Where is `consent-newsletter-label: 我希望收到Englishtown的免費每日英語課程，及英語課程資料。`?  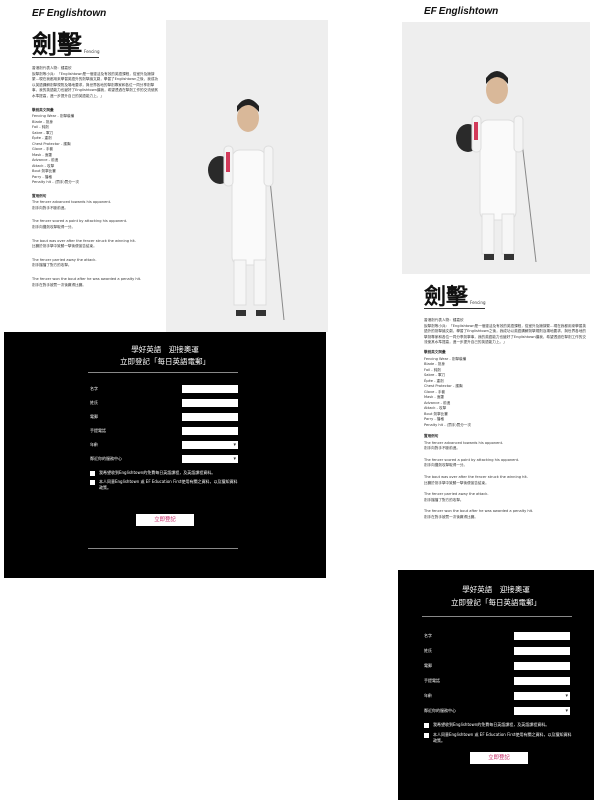 consent-newsletter-label: 我希望收到Englishtown的免費每日英語課程，及英語課程資料。 is located at coordinates (157, 472).